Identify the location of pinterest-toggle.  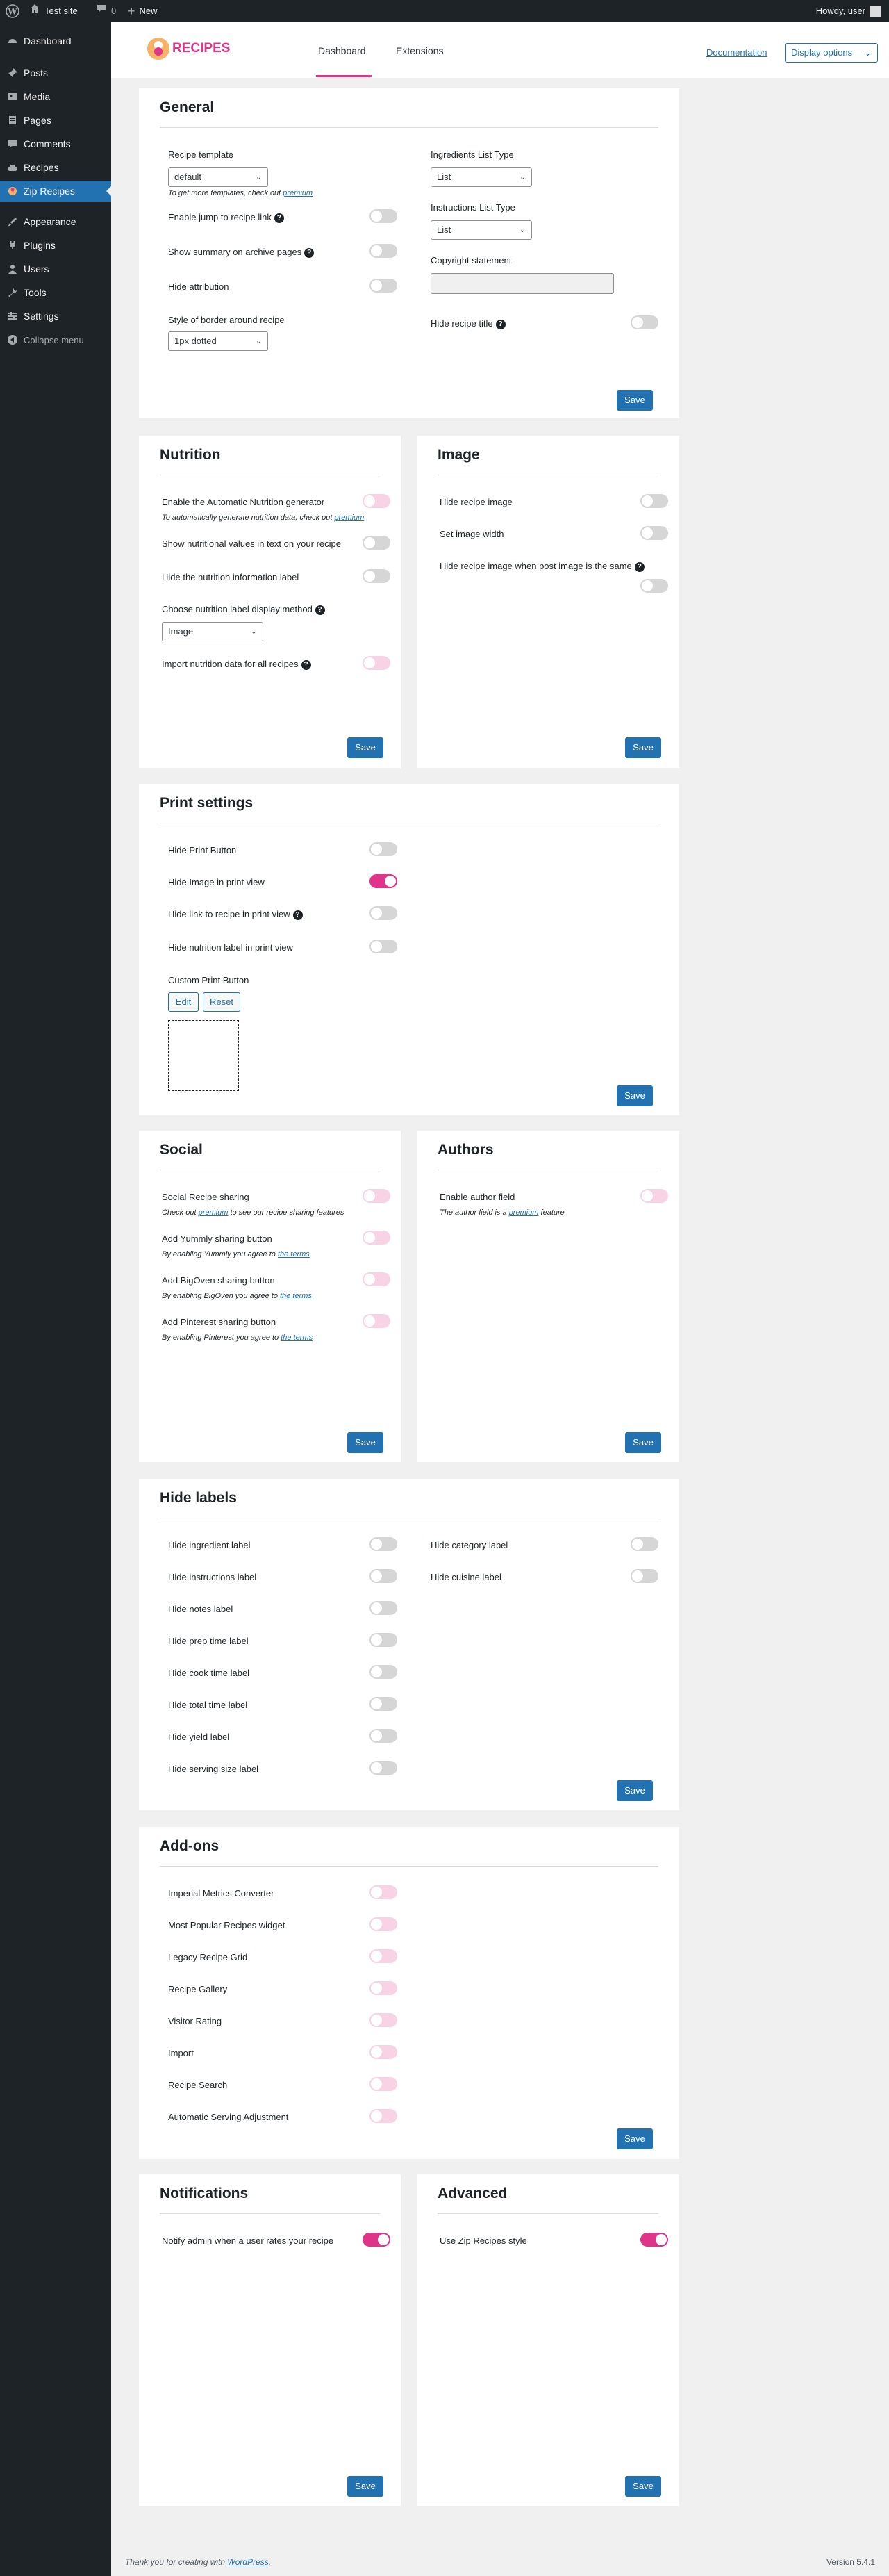
(376, 1321).